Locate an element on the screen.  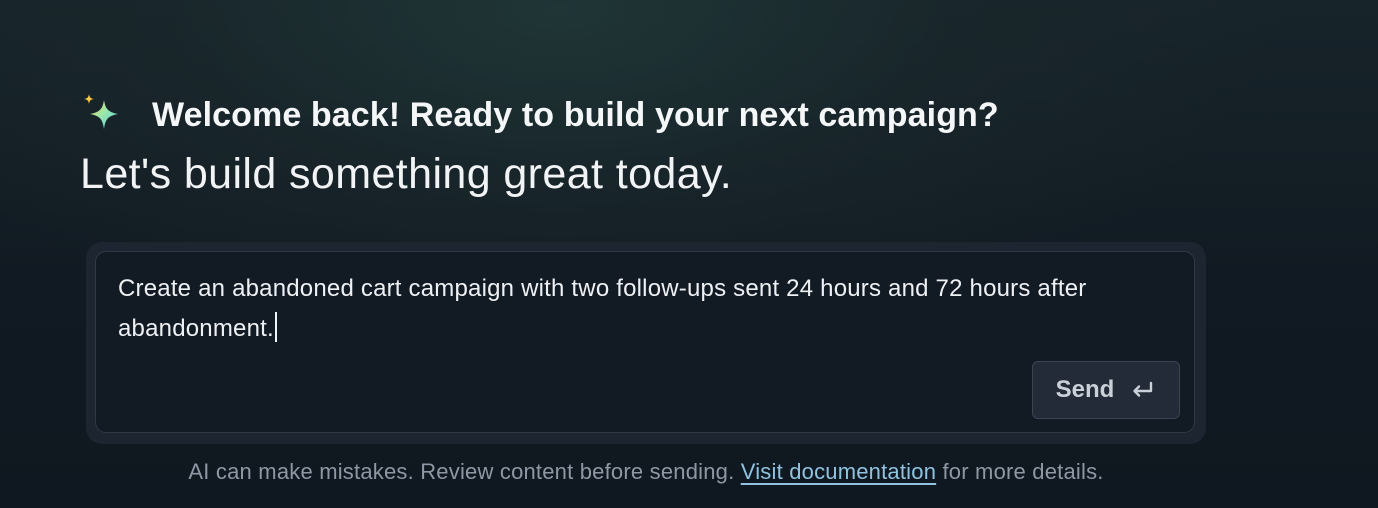
documentation-link: Visit documentation is located at coordinates (838, 471).